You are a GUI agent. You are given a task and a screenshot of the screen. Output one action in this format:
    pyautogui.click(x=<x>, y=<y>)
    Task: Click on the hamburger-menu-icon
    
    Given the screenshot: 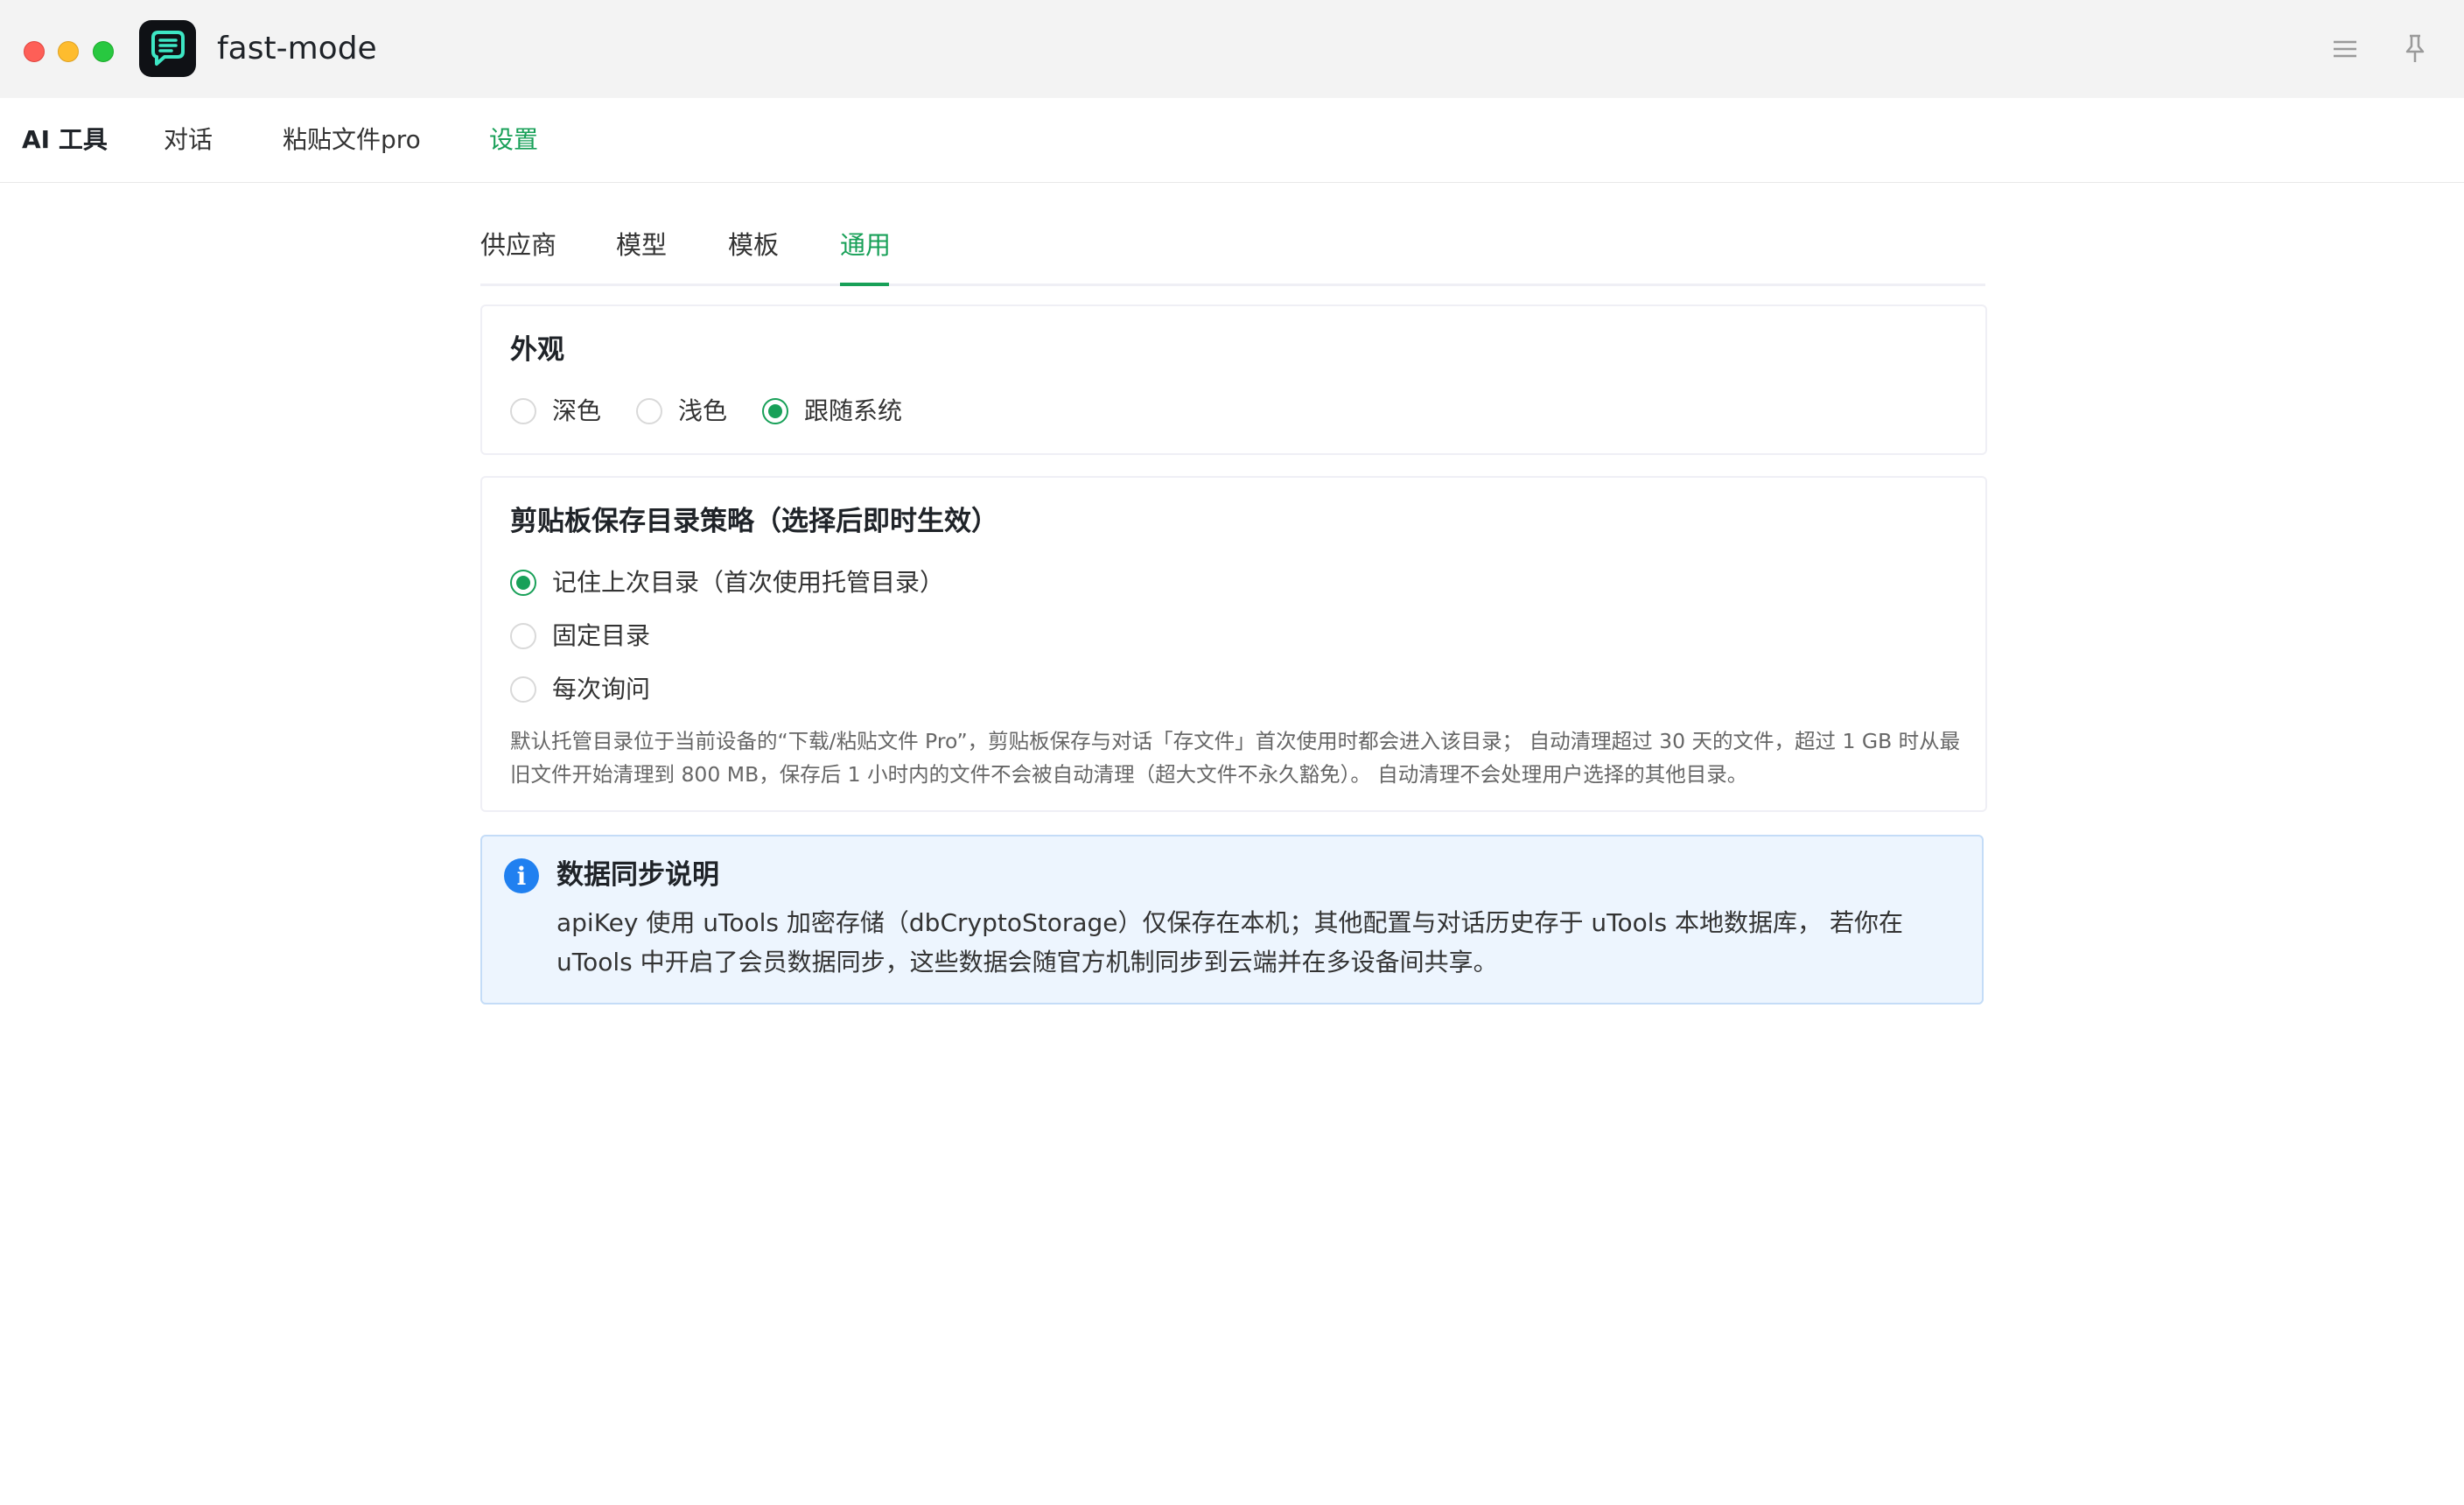 What is the action you would take?
    pyautogui.click(x=2345, y=49)
    